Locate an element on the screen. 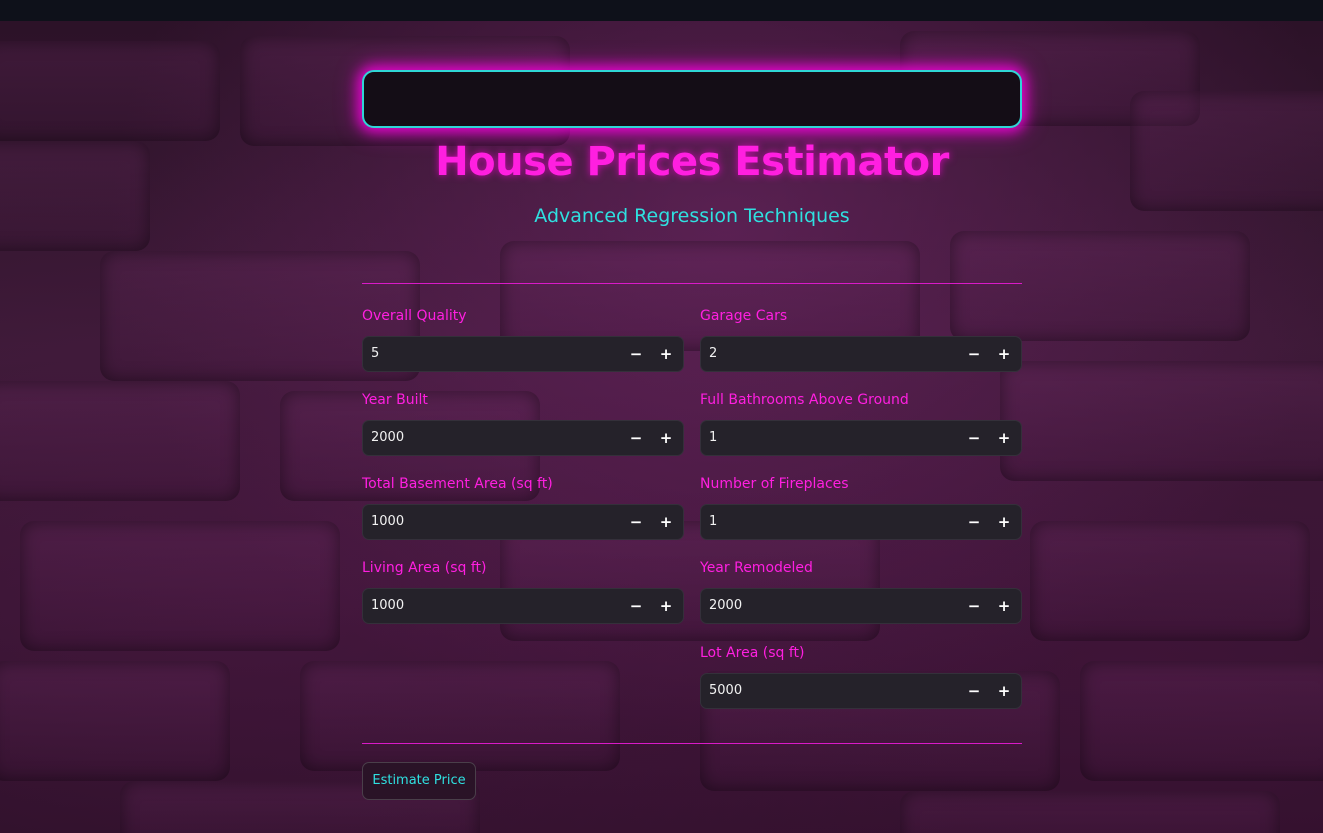  bottom-divider is located at coordinates (692, 743).